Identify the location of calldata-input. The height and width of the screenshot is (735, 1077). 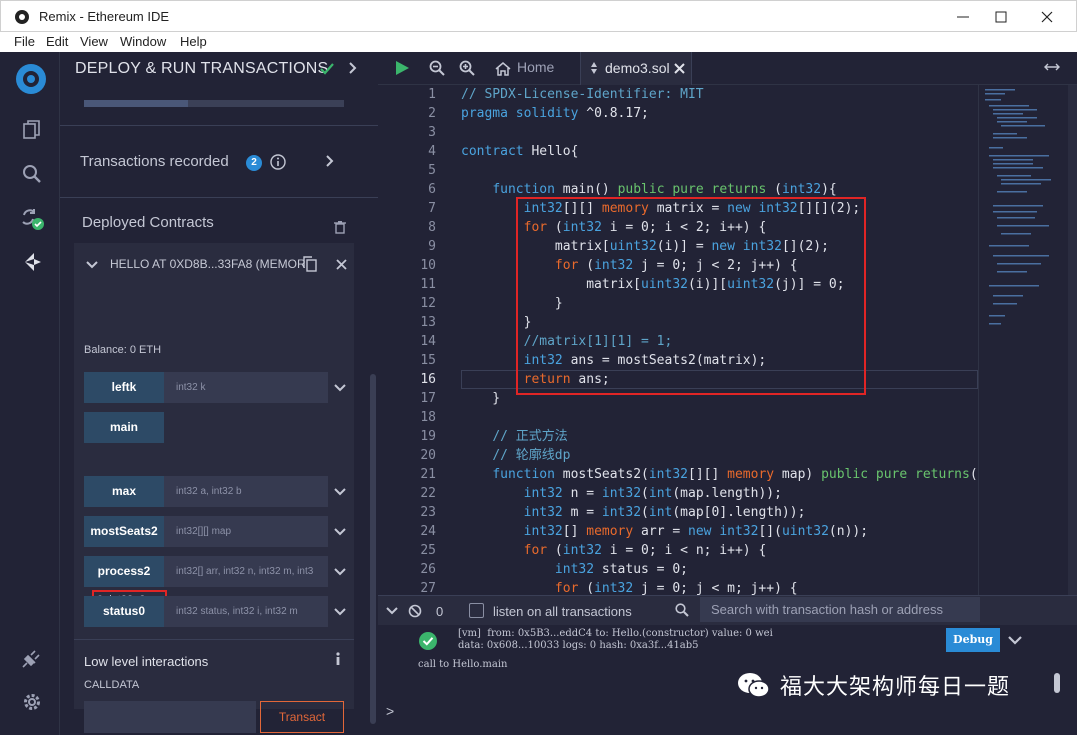
(170, 717).